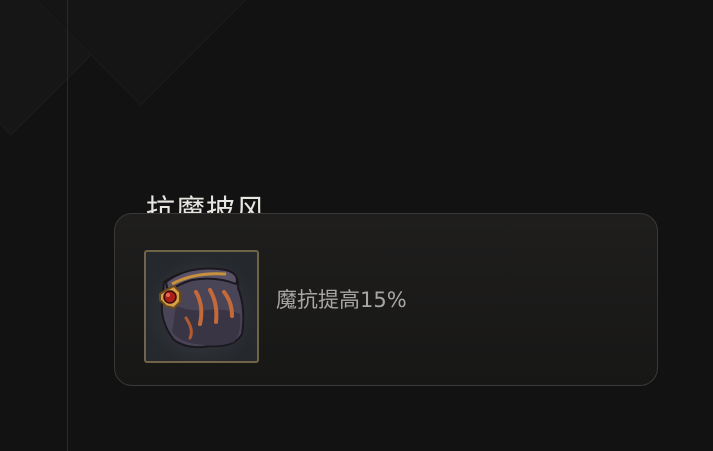 The image size is (713, 451). I want to click on item-description: 魔抗提高15%, so click(341, 300).